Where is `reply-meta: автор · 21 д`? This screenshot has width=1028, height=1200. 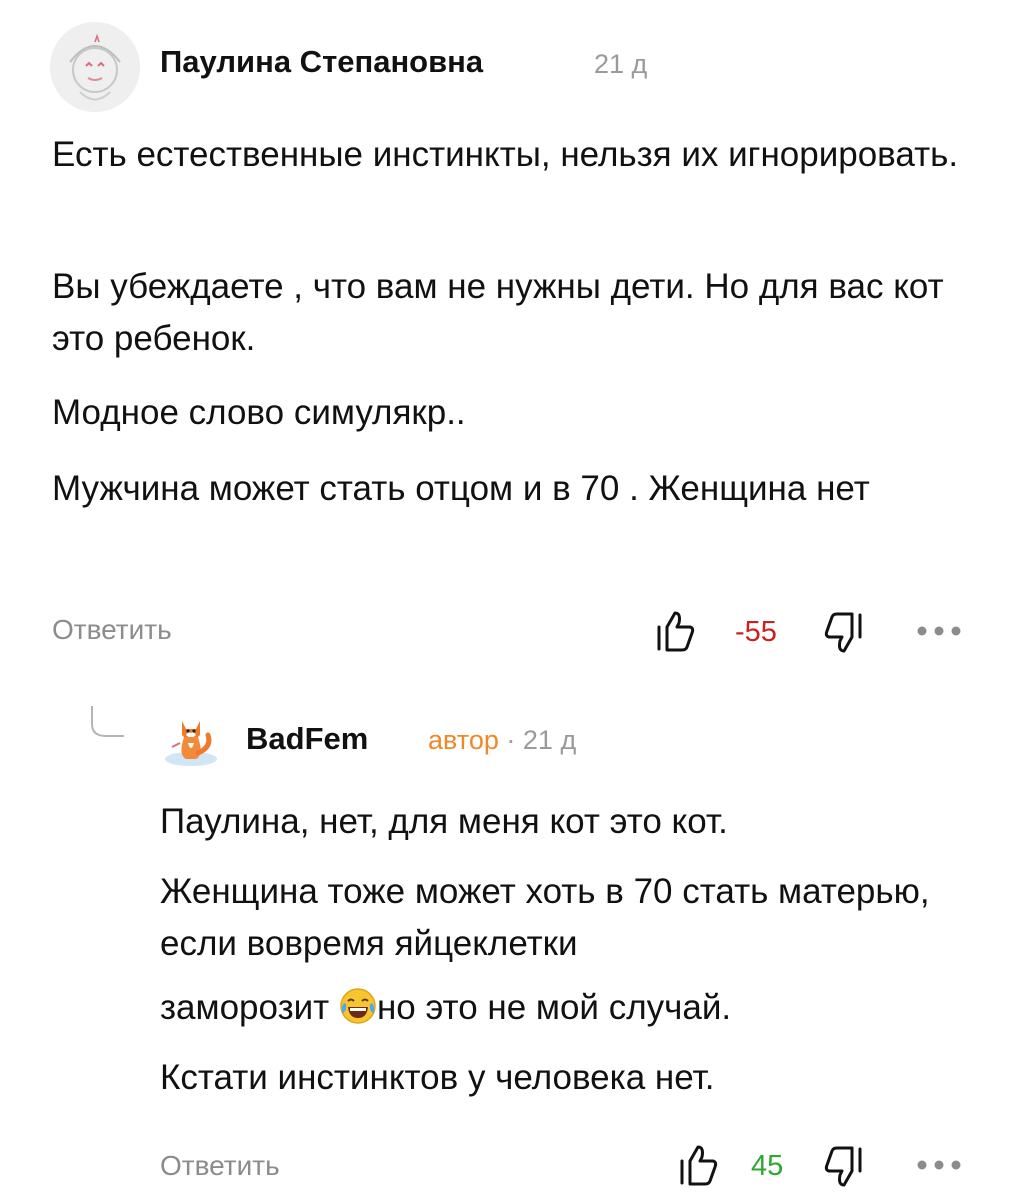
reply-meta: автор · 21 д is located at coordinates (502, 740).